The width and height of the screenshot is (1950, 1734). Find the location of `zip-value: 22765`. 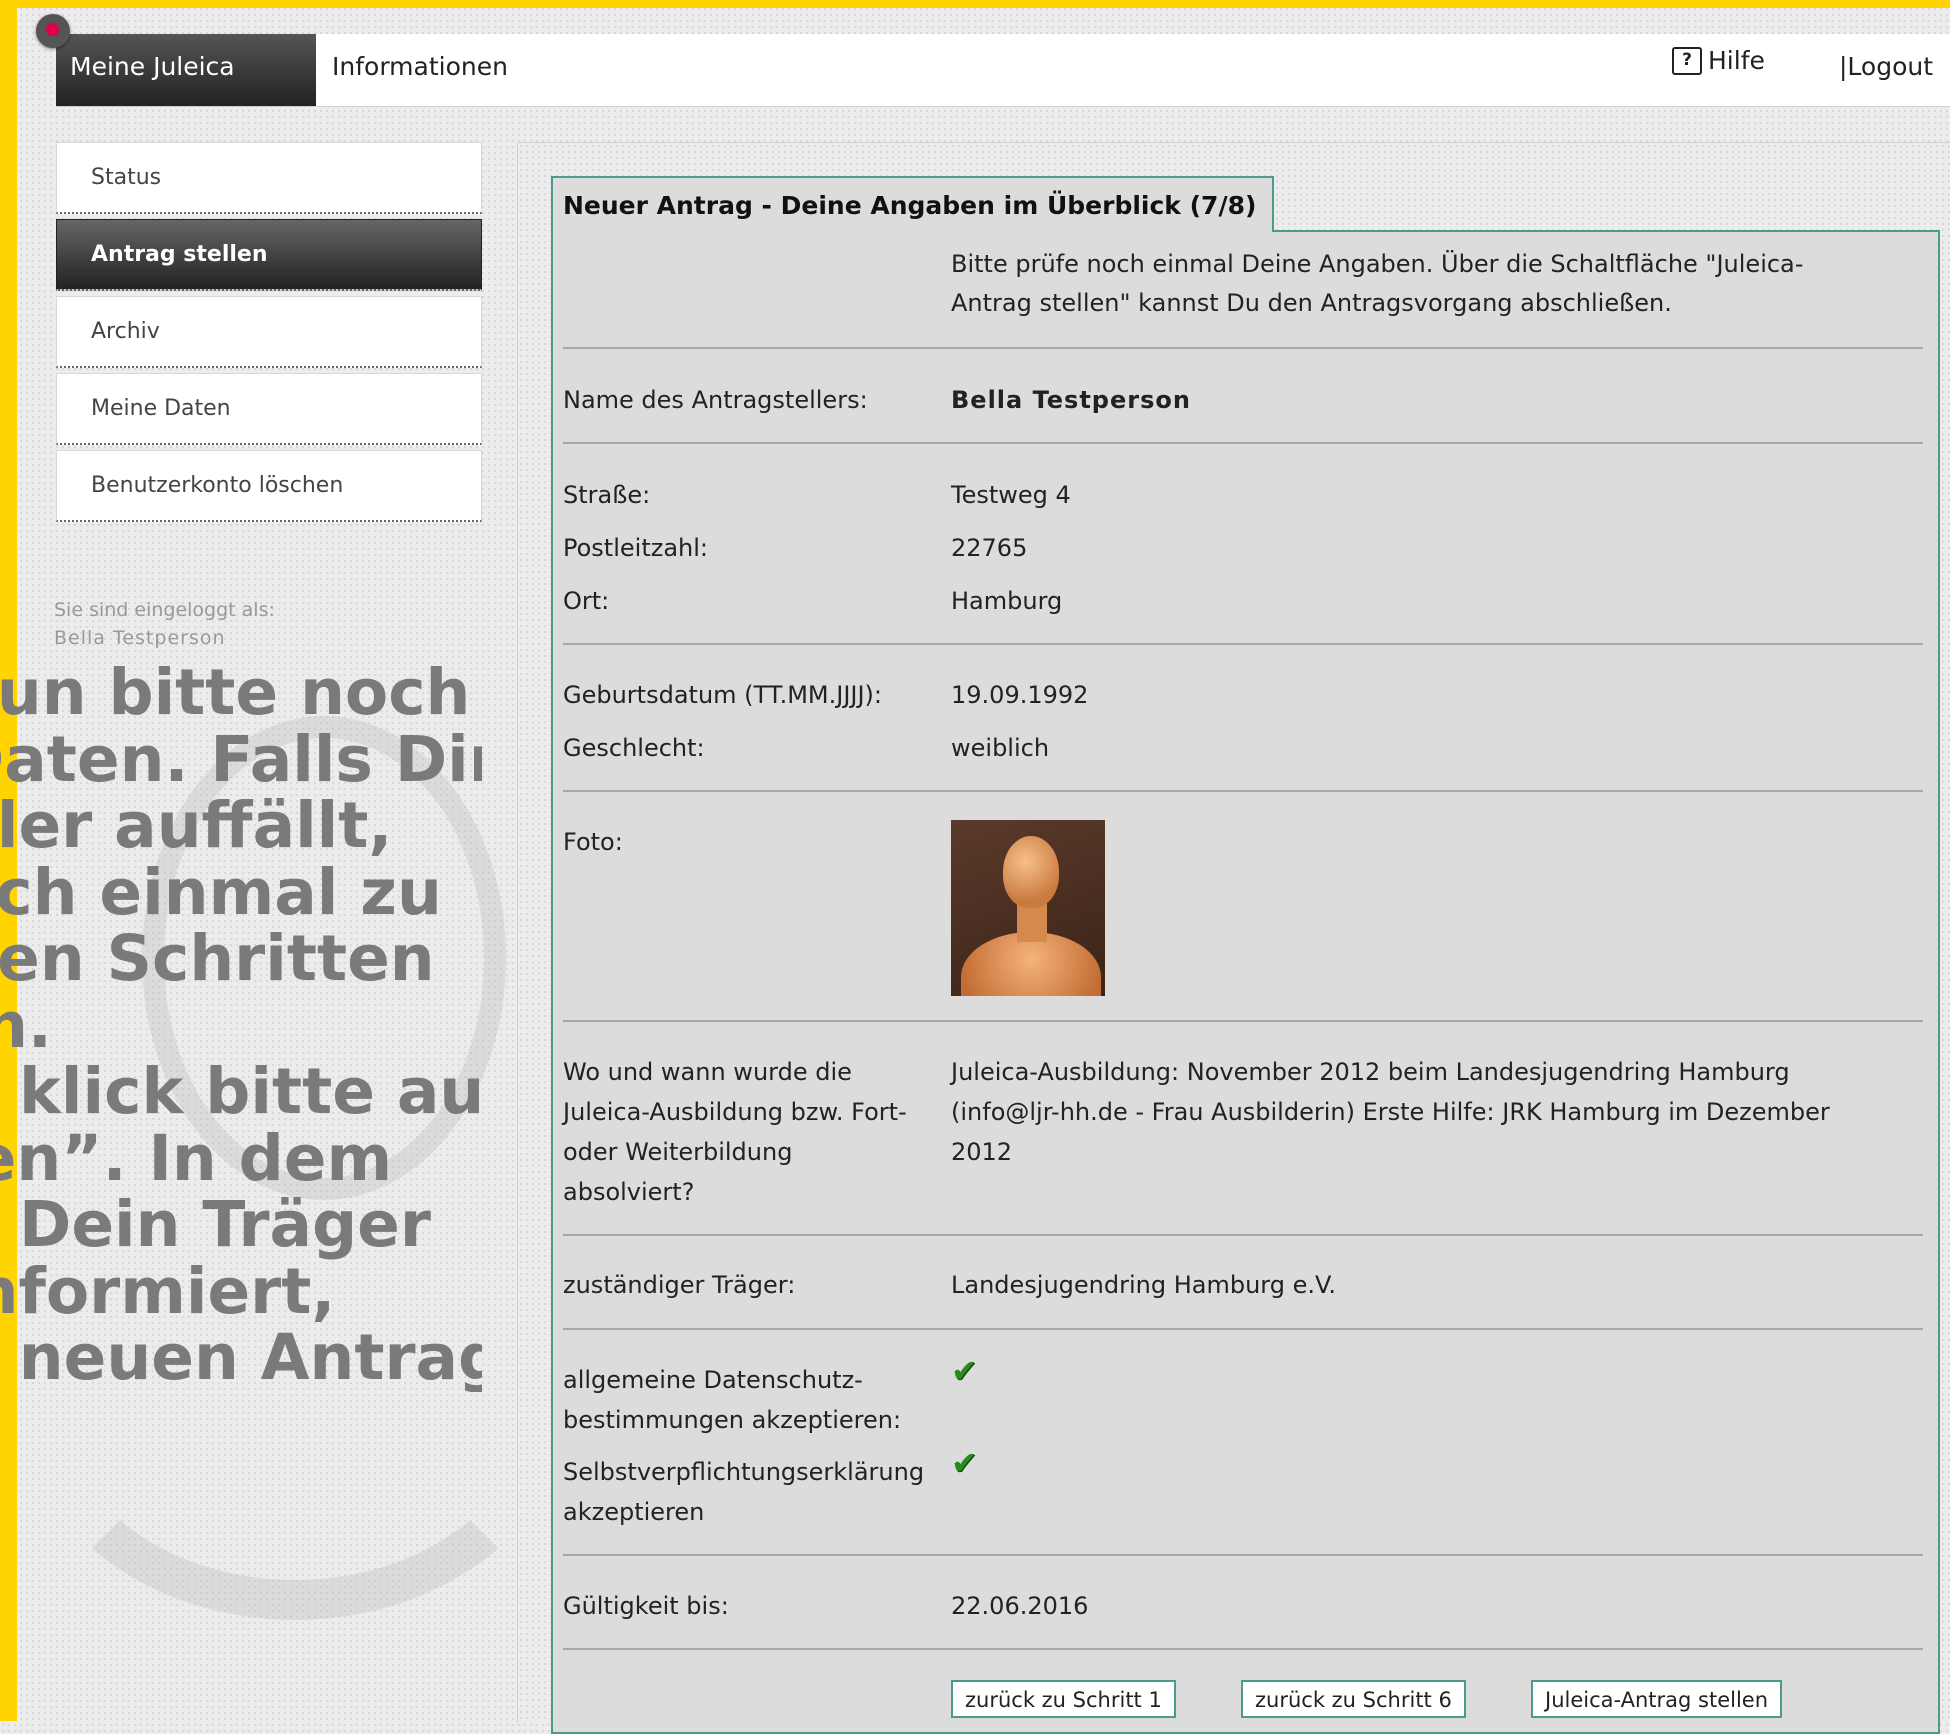

zip-value: 22765 is located at coordinates (989, 548).